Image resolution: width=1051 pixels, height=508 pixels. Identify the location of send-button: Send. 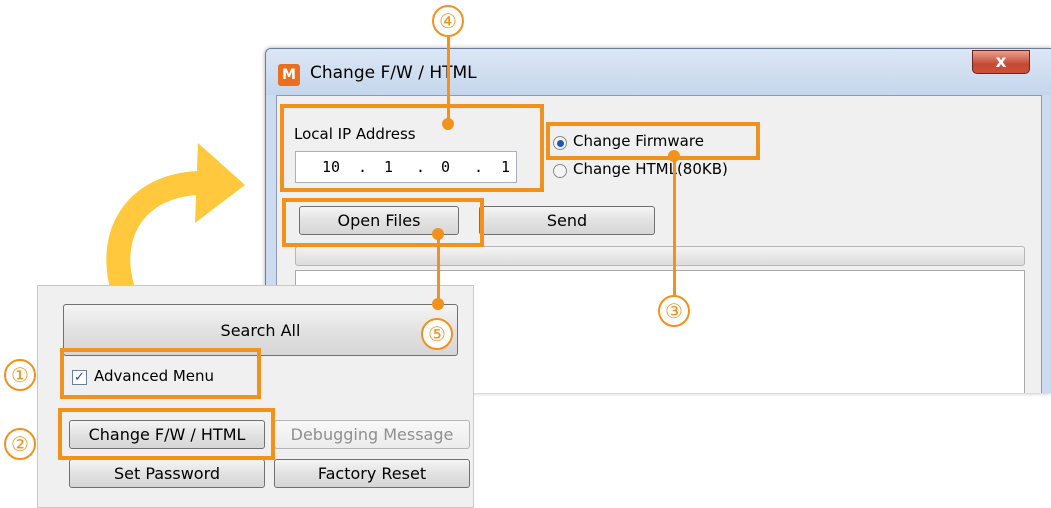
(567, 220).